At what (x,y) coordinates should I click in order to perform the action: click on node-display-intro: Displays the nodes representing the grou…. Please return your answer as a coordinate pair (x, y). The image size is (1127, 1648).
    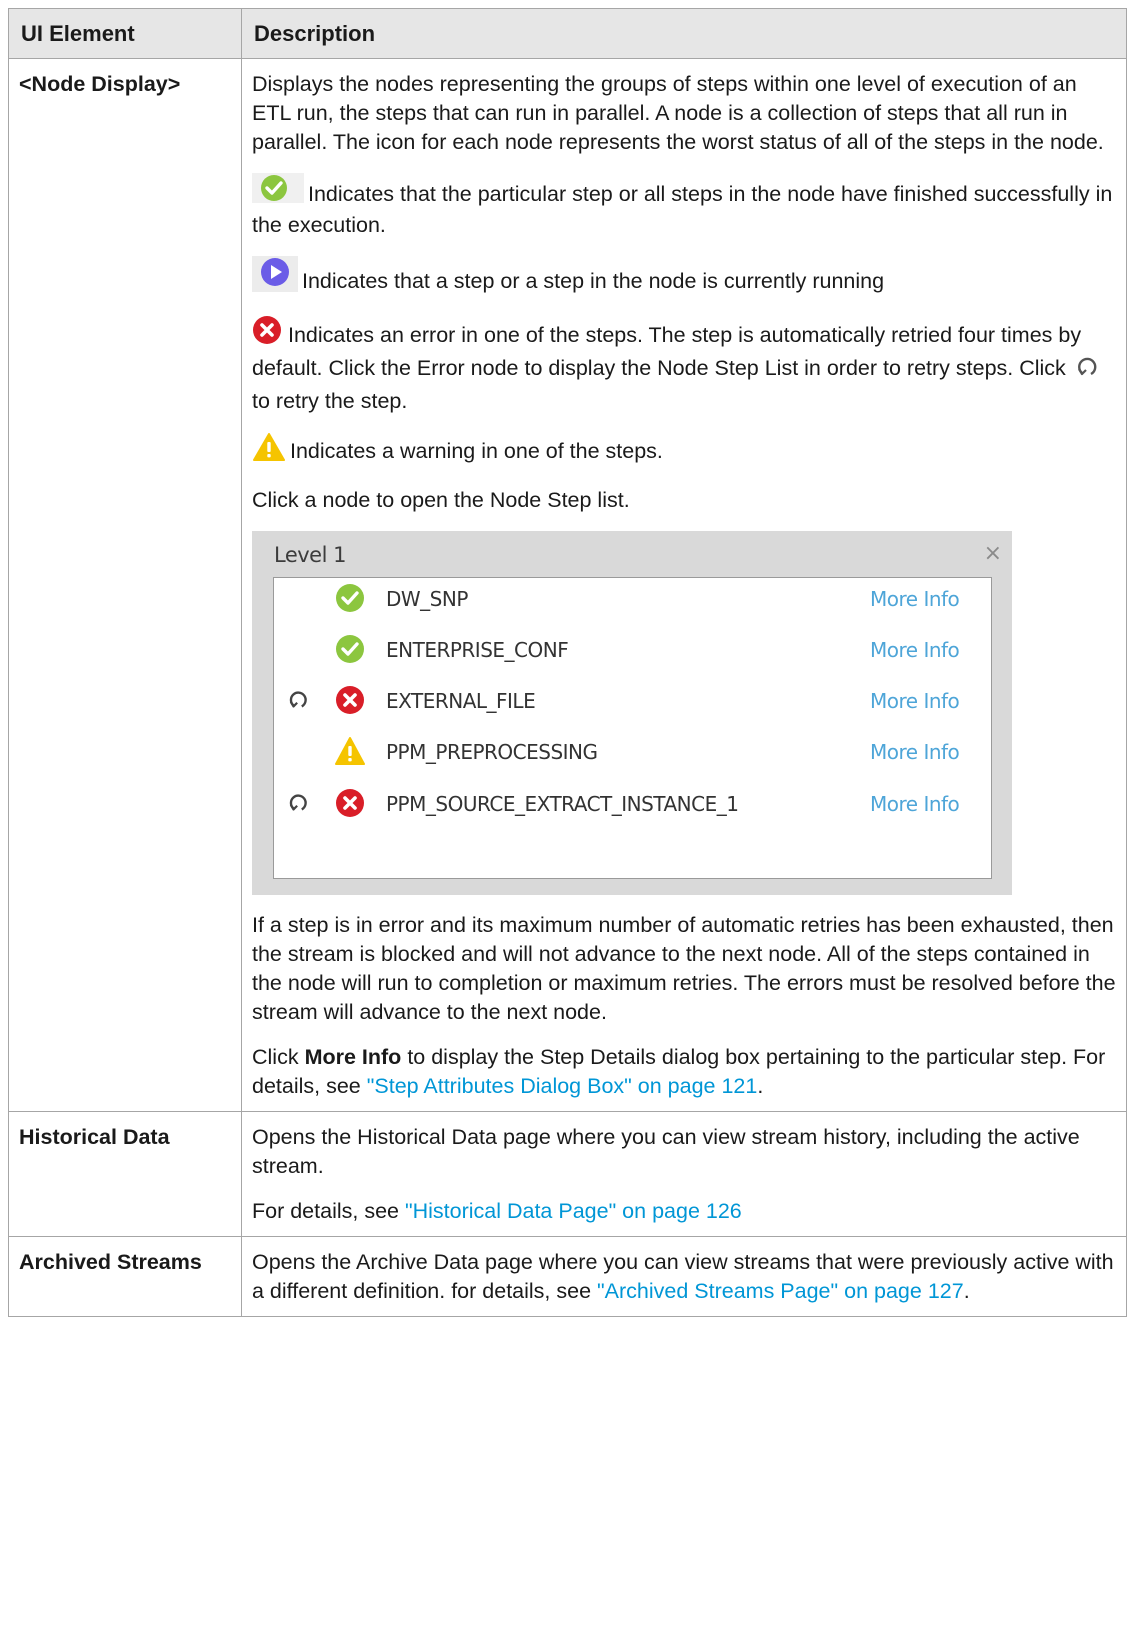
    Looking at the image, I should click on (678, 113).